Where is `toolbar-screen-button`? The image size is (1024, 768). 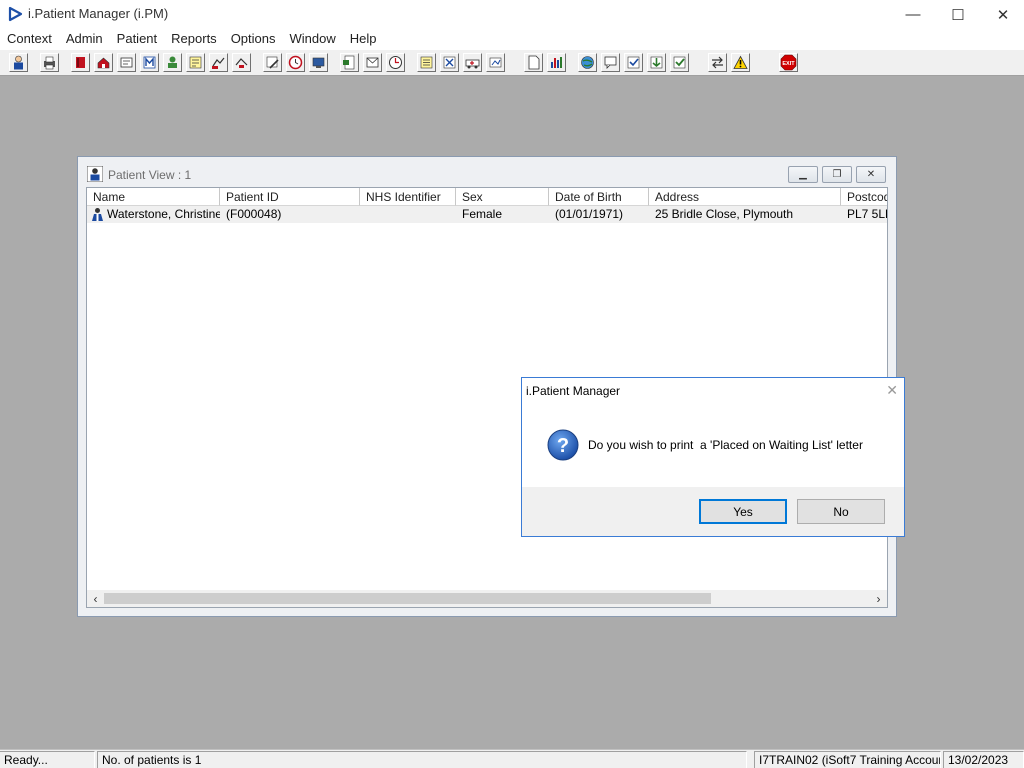
toolbar-screen-button is located at coordinates (318, 62).